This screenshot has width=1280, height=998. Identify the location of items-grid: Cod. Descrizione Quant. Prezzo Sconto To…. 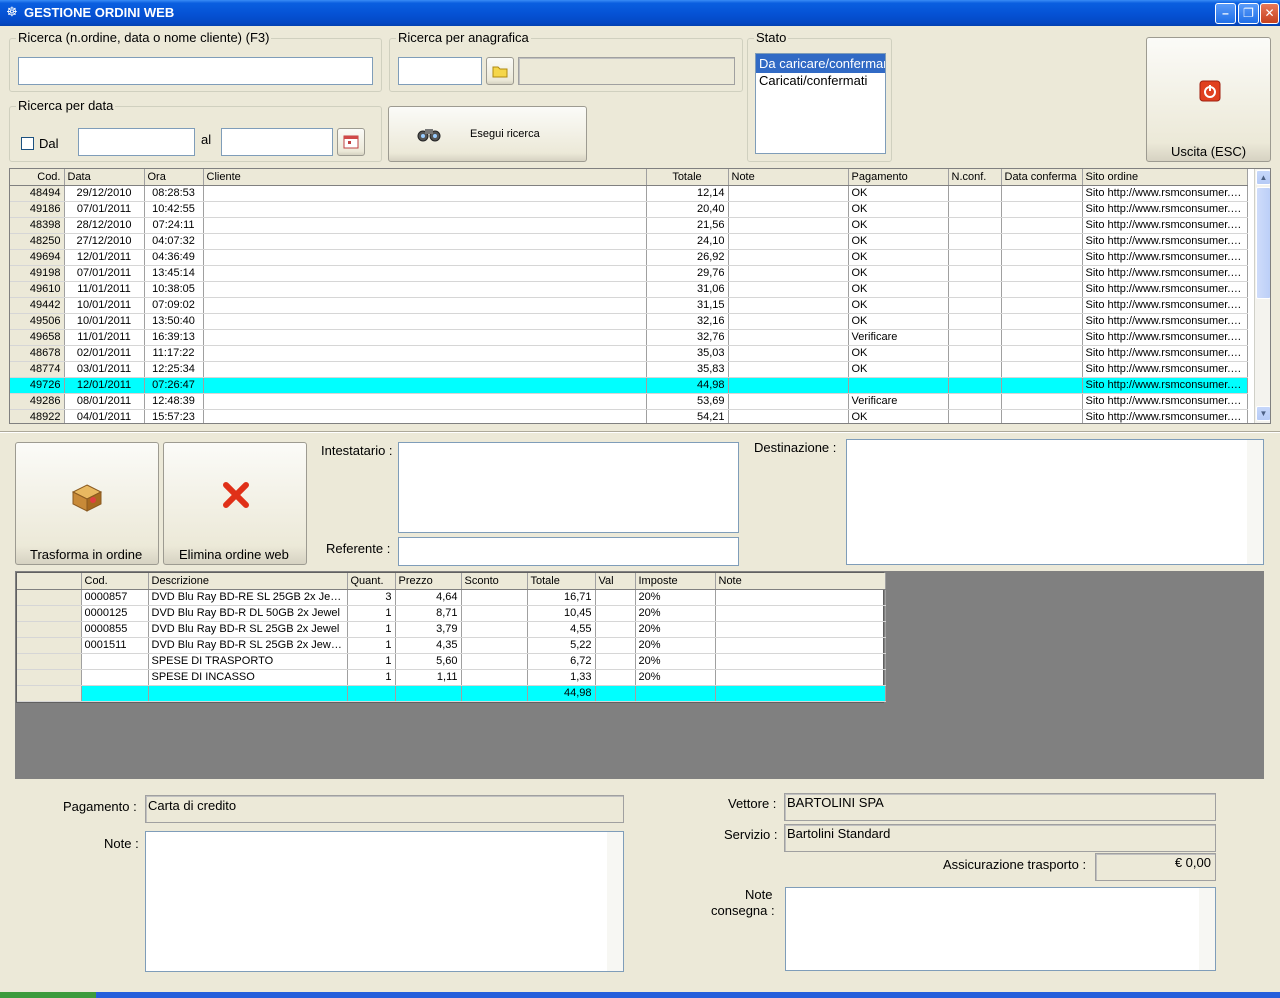
(451, 637).